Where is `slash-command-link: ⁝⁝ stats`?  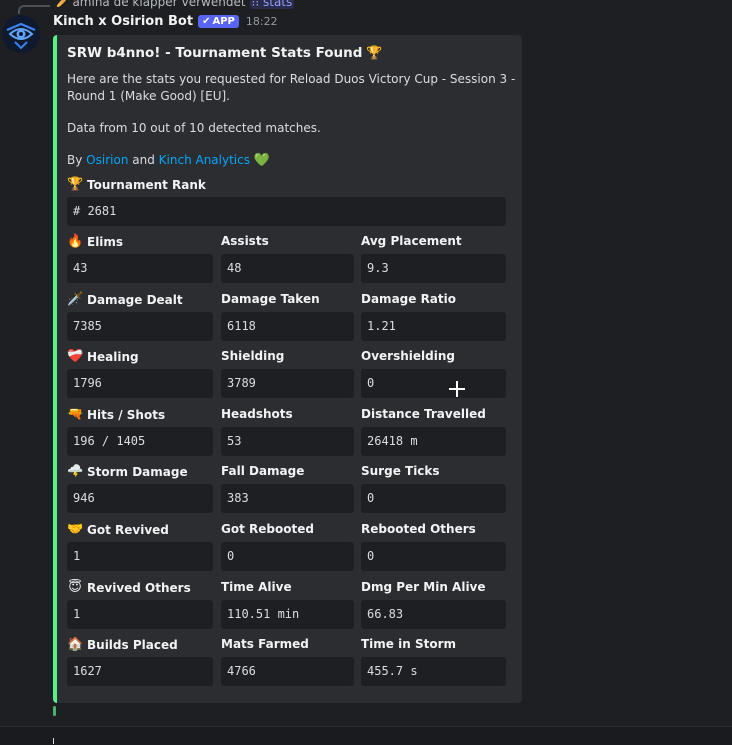
slash-command-link: ⁝⁝ stats is located at coordinates (272, 4).